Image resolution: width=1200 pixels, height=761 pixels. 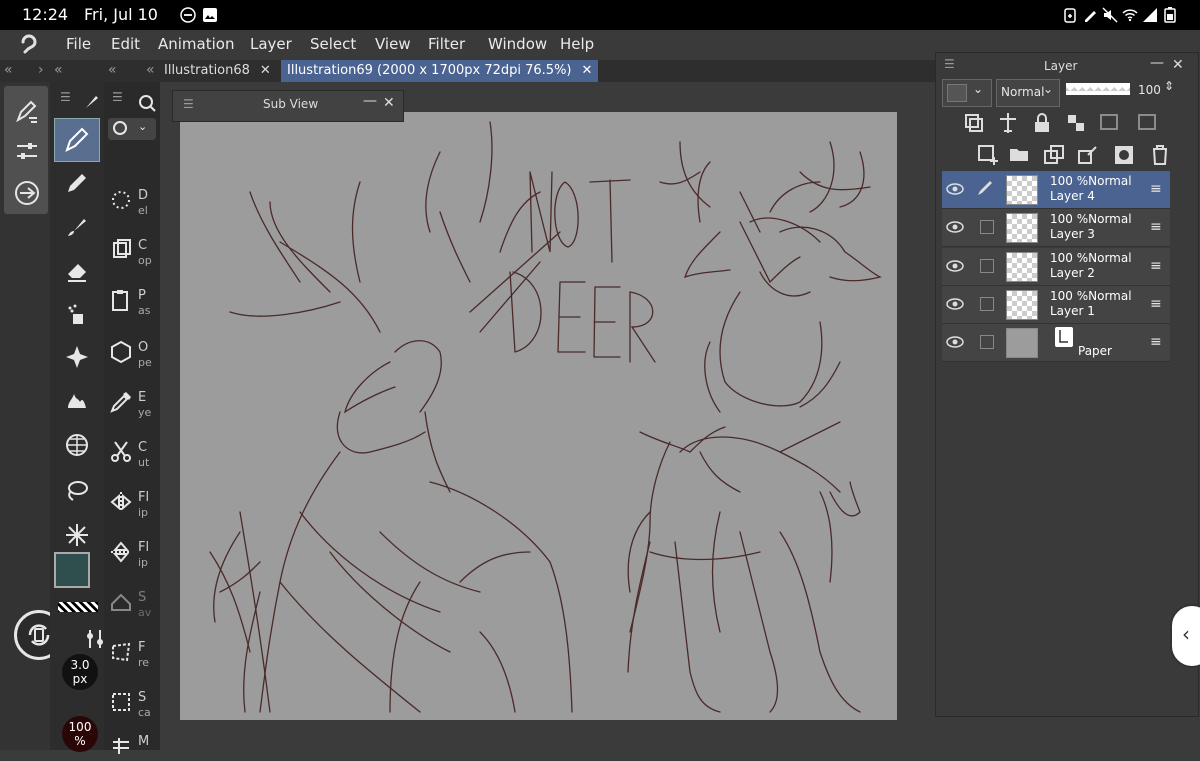 I want to click on palette-menu-icon: ☰, so click(x=65, y=97).